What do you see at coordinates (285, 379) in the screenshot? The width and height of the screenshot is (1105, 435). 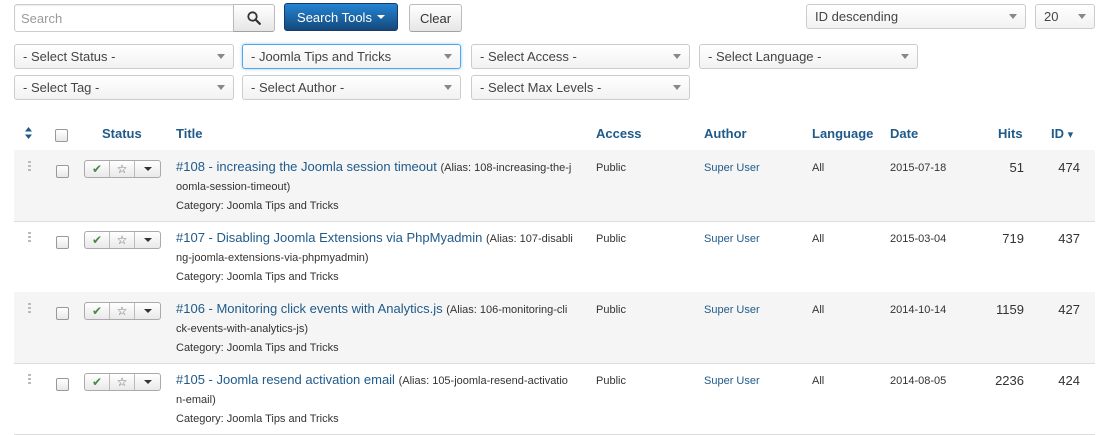 I see `article-title-link: #105 - Joomla resend activation email` at bounding box center [285, 379].